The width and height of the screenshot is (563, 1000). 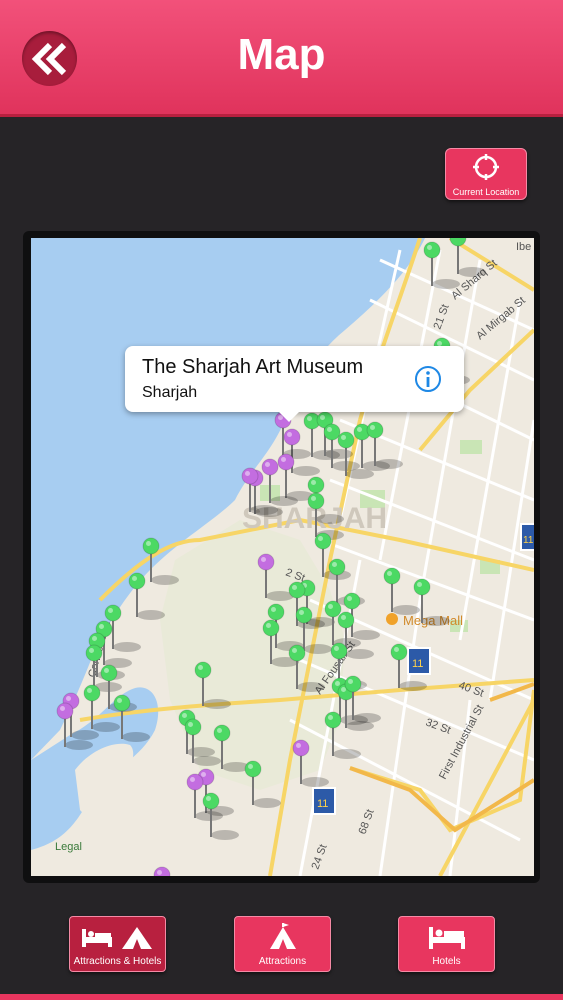 What do you see at coordinates (486, 192) in the screenshot?
I see `current-location-label: Current Location` at bounding box center [486, 192].